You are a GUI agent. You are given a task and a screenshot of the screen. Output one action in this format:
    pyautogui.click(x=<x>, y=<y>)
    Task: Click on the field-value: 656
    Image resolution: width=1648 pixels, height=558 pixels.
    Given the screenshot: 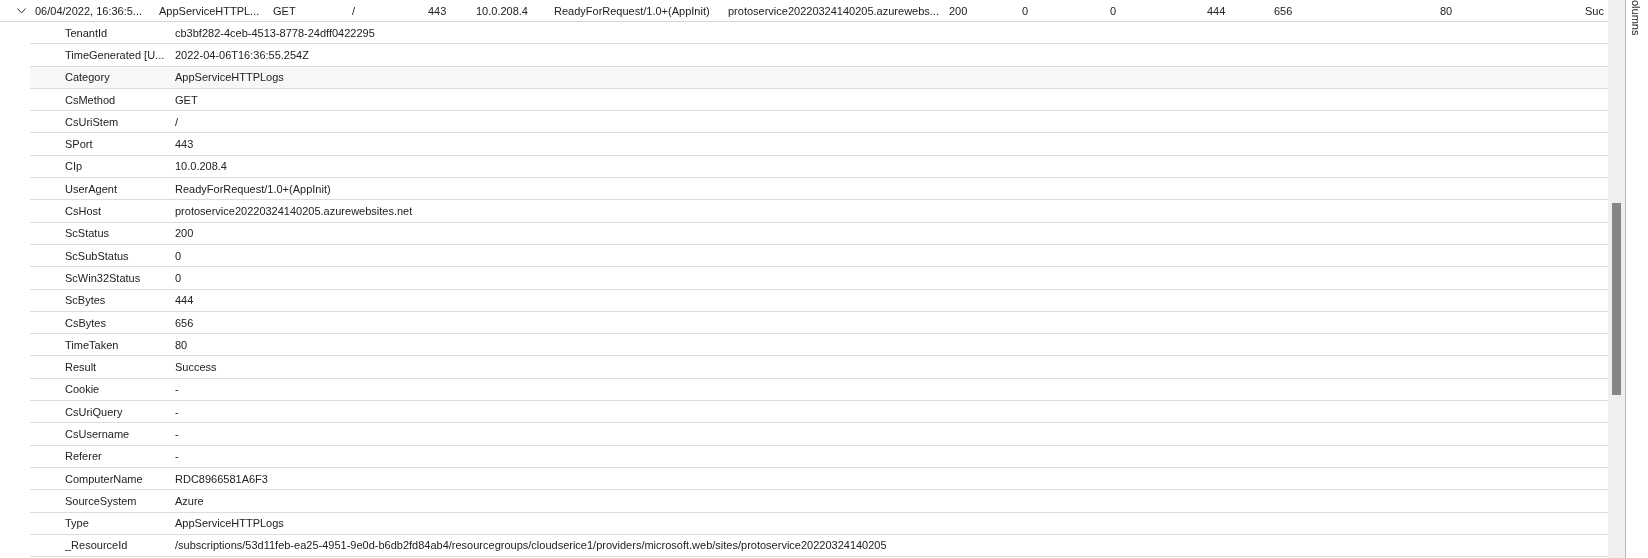 What is the action you would take?
    pyautogui.click(x=184, y=322)
    